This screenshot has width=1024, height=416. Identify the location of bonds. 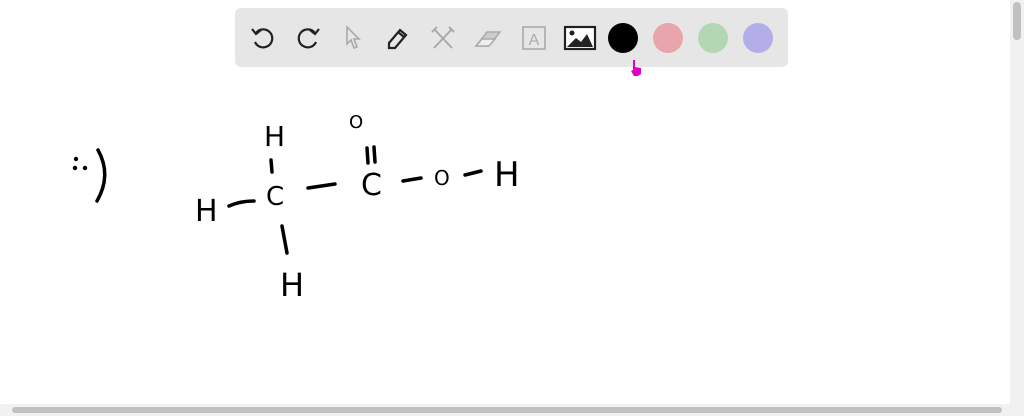
(289, 200).